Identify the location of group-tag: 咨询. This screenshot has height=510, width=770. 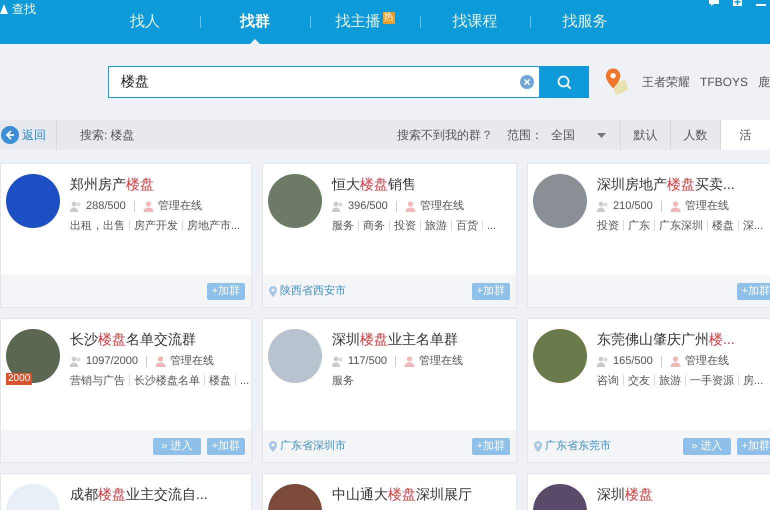
(608, 380).